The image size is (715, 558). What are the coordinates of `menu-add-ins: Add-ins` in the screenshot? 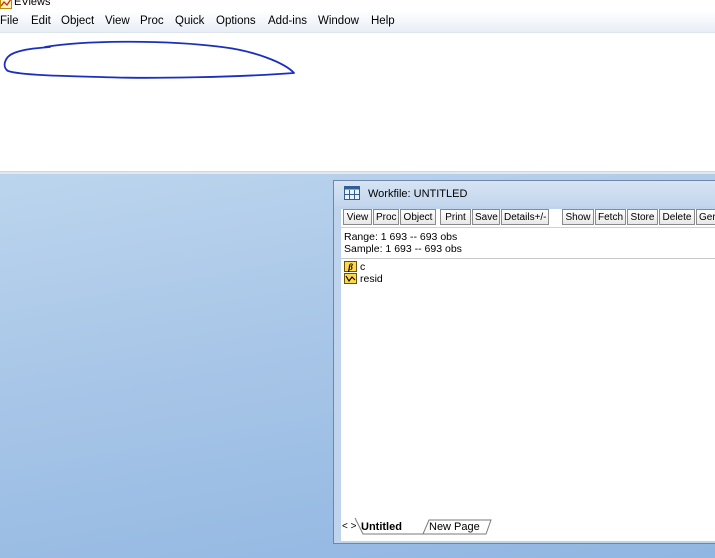 It's located at (287, 21).